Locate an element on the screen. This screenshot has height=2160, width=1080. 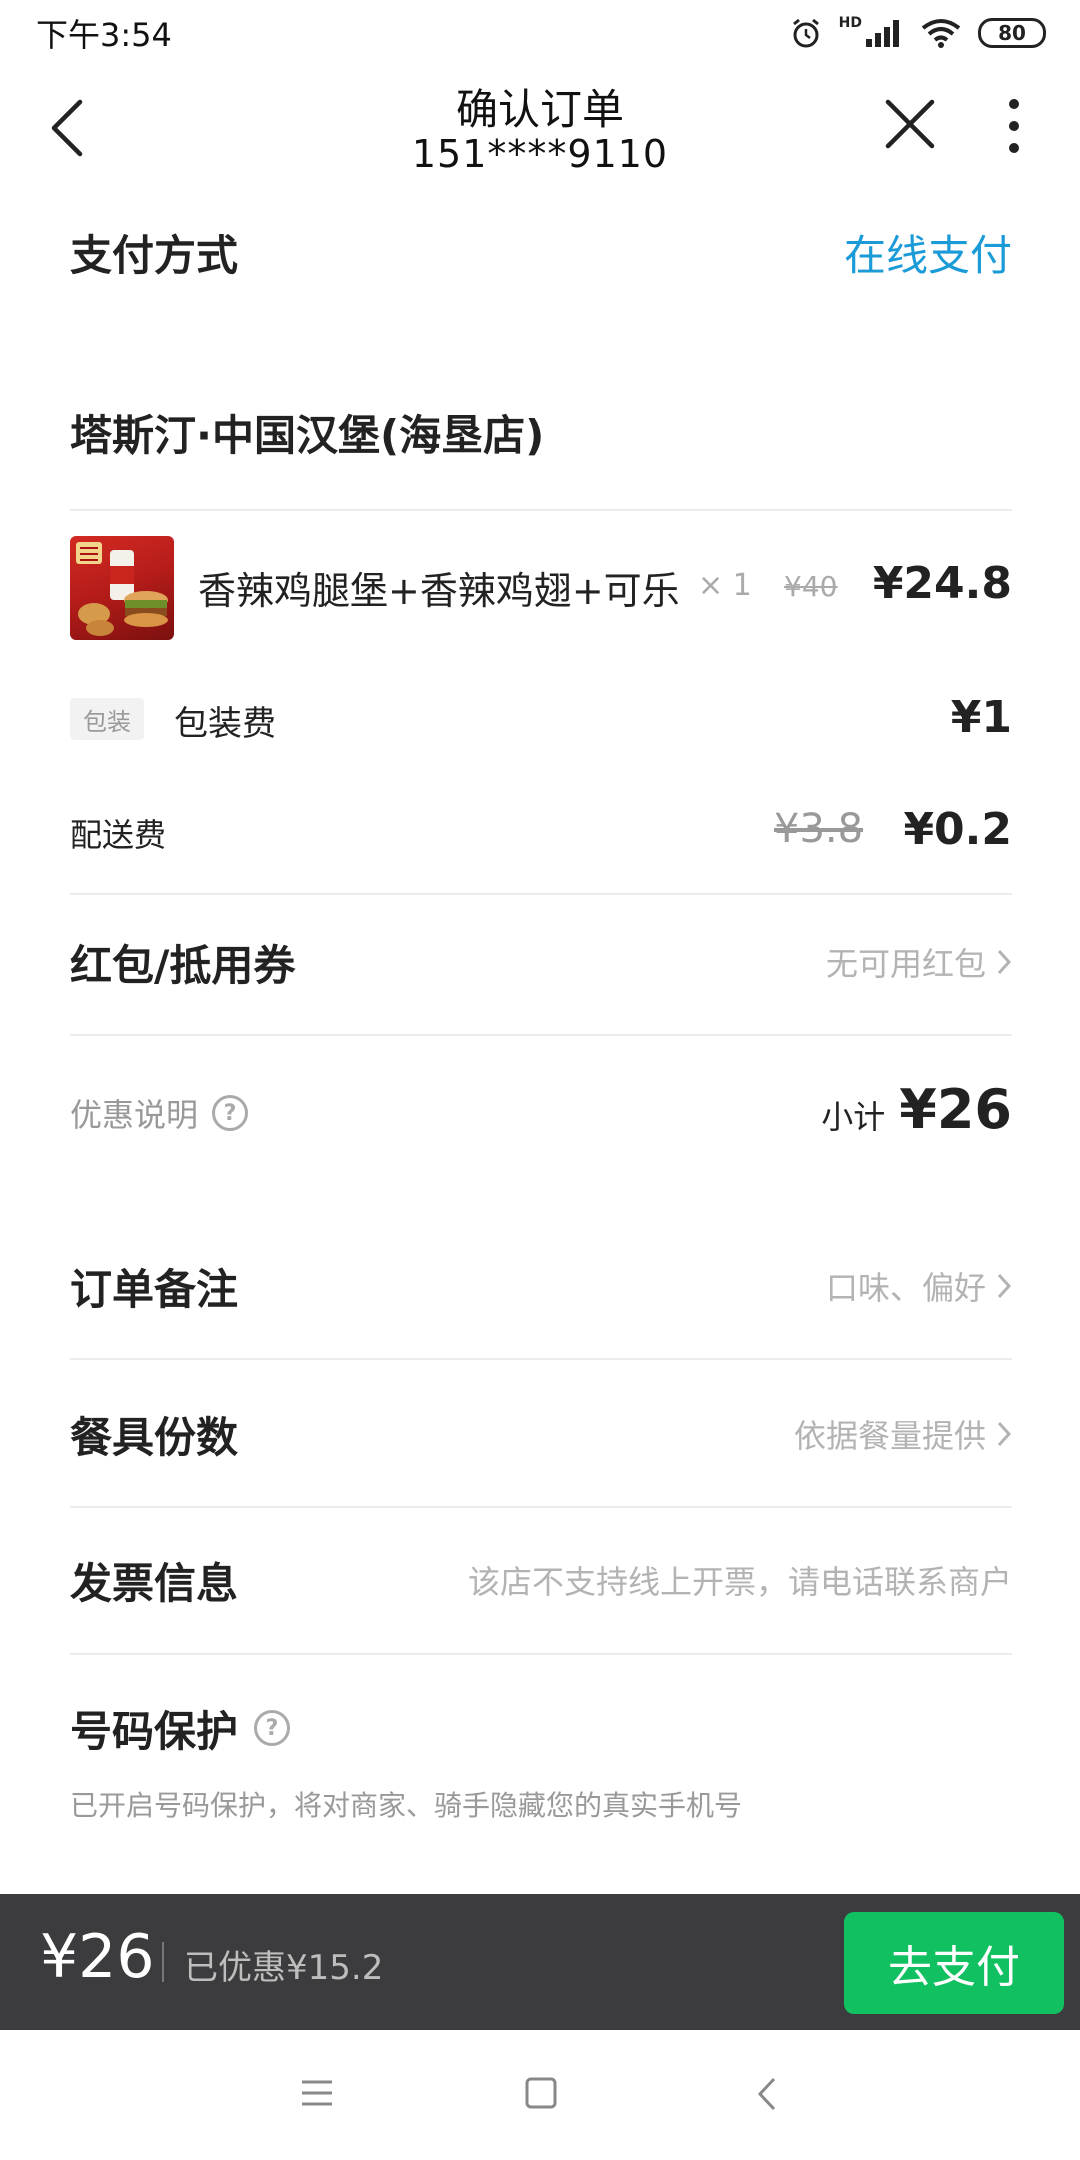
back-icon is located at coordinates (767, 2094).